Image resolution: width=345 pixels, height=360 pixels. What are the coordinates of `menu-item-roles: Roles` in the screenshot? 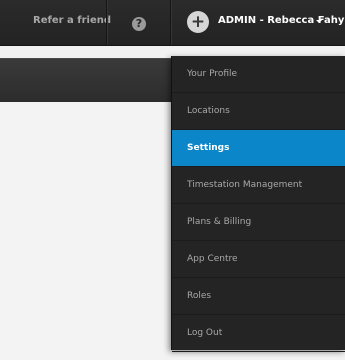 It's located at (258, 296).